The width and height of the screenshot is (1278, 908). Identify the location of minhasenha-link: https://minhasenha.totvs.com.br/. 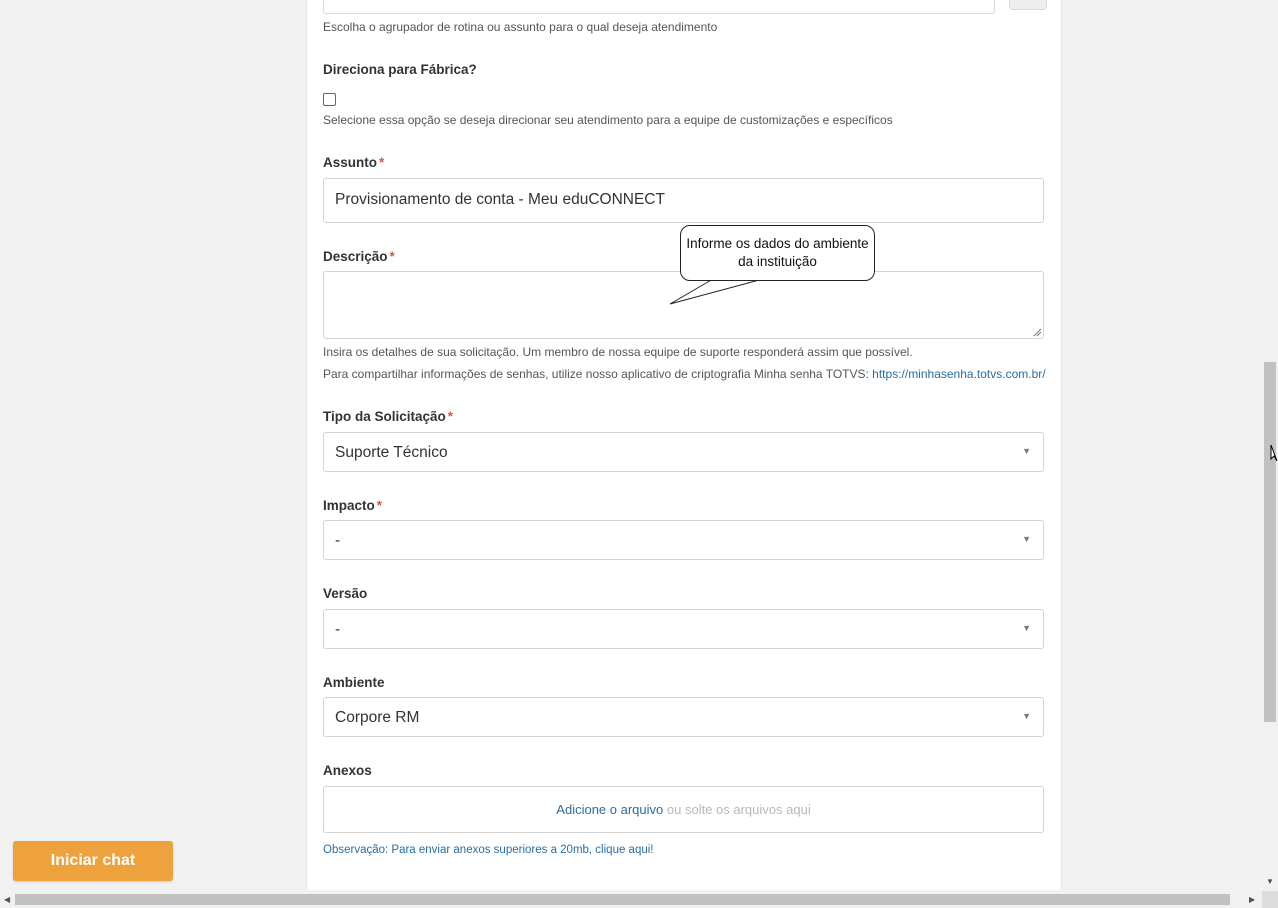
(958, 374).